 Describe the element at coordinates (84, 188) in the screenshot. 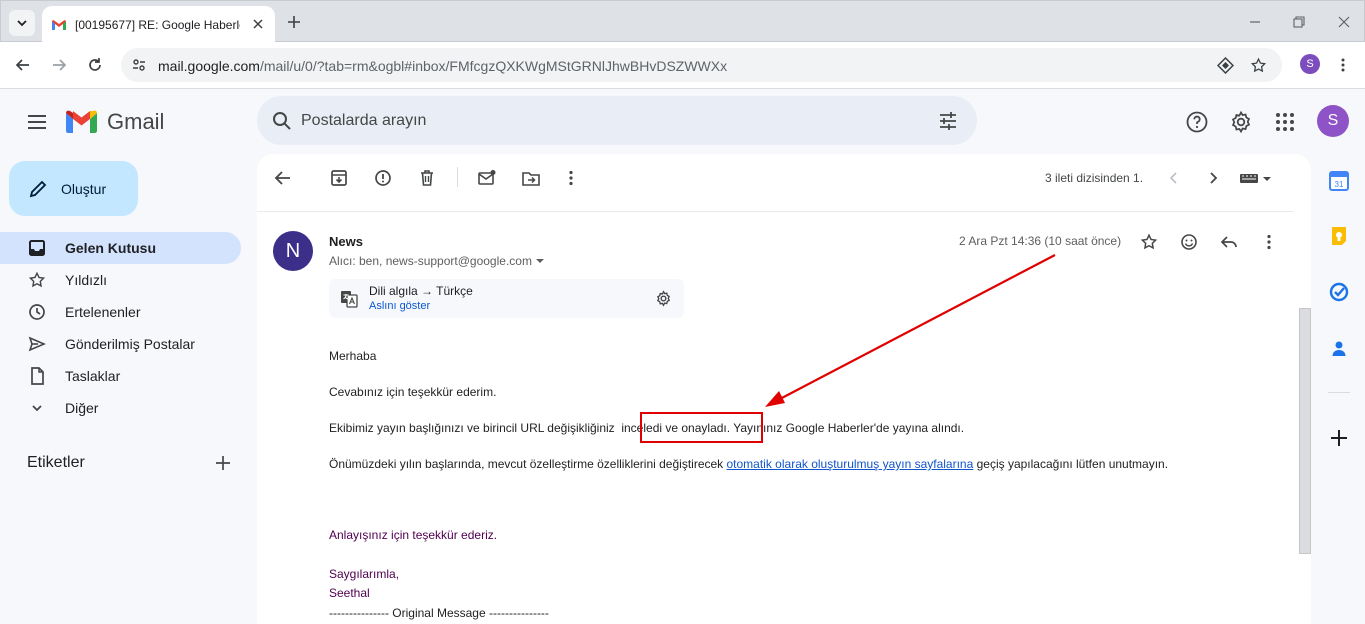

I see `compose-label: Oluştur` at that location.